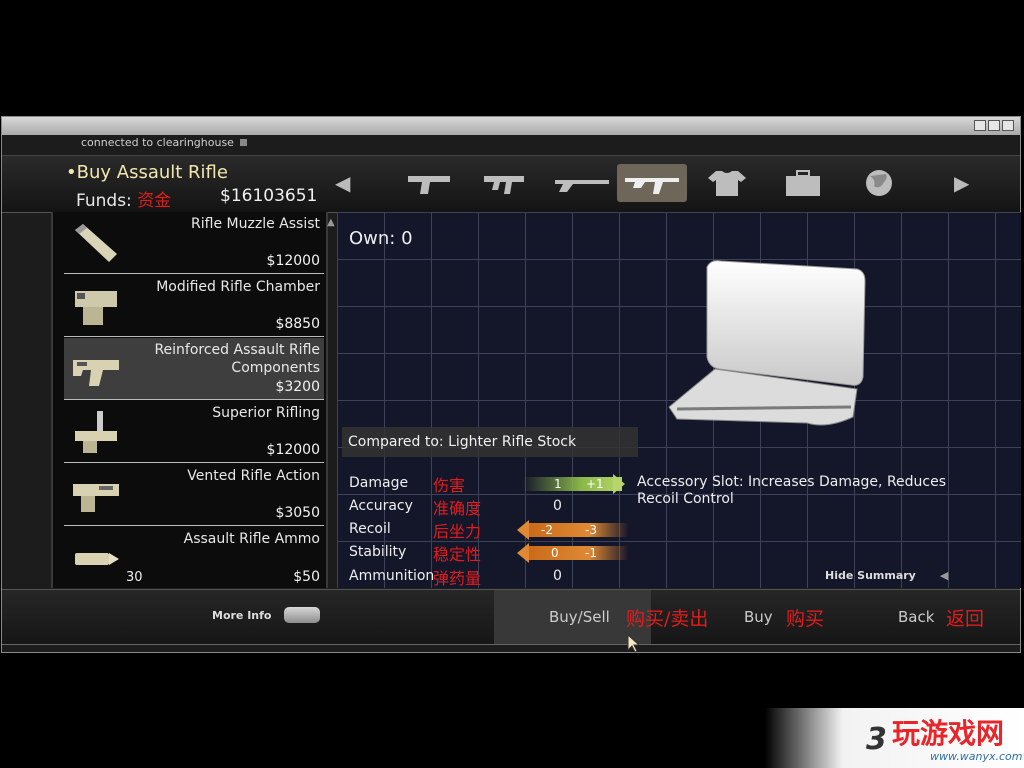 Image resolution: width=1024 pixels, height=768 pixels. Describe the element at coordinates (269, 196) in the screenshot. I see `funds-value: $16103651` at that location.